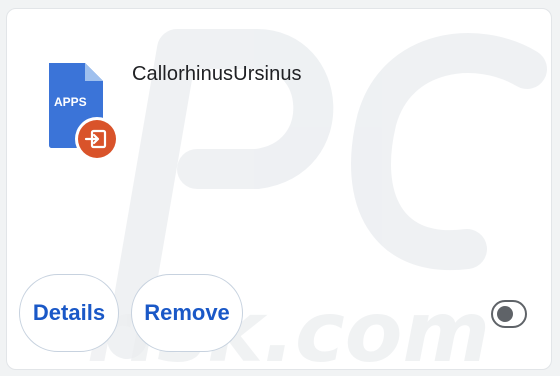 The width and height of the screenshot is (560, 376). I want to click on remove-button: Remove, so click(187, 313).